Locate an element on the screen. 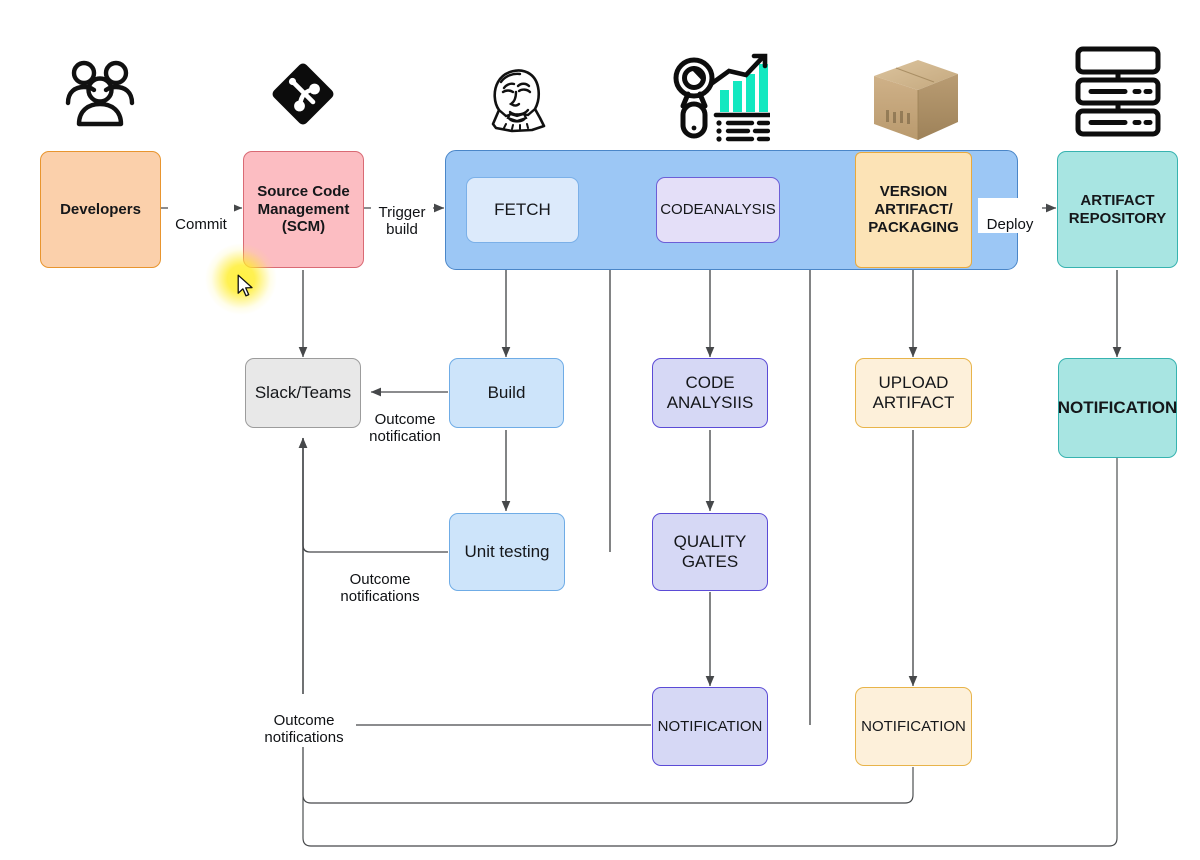 The image size is (1200, 860). node-label: Slack/Teams is located at coordinates (303, 392).